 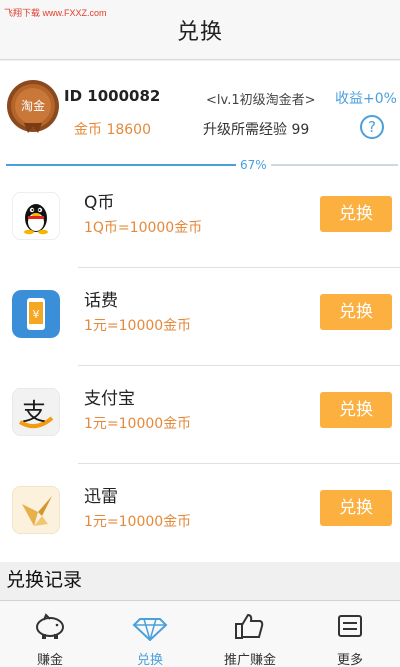 I want to click on phone-yuan-icon: ¥, so click(x=36, y=314).